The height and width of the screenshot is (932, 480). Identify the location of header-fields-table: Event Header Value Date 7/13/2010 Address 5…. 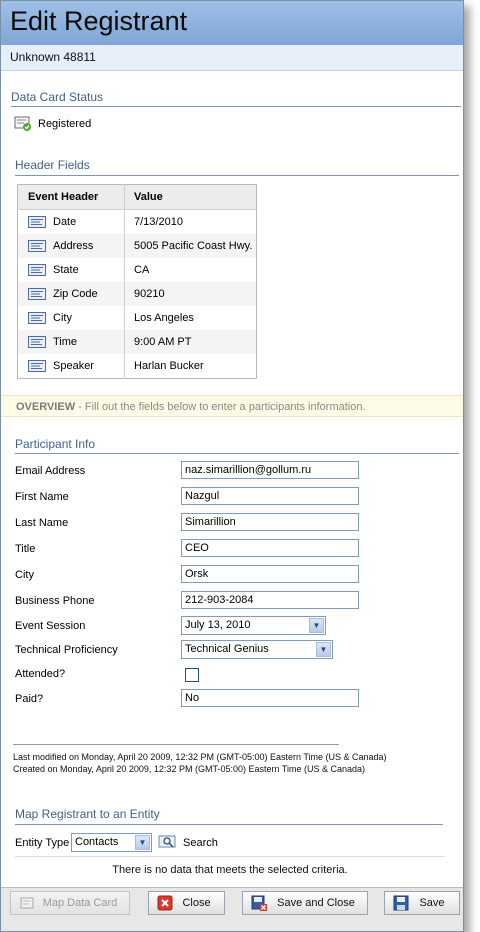
(137, 281).